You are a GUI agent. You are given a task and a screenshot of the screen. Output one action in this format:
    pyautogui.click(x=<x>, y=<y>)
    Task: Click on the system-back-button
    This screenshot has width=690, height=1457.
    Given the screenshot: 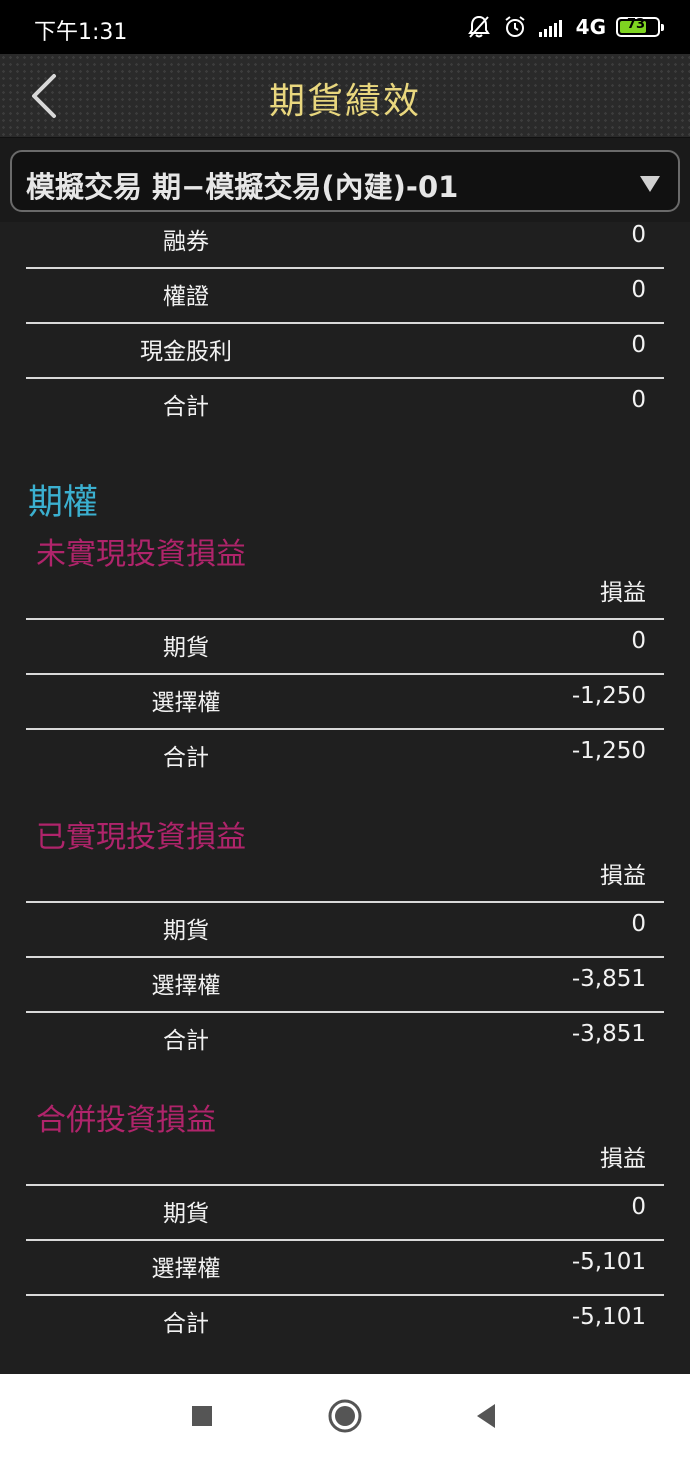 What is the action you would take?
    pyautogui.click(x=486, y=1416)
    